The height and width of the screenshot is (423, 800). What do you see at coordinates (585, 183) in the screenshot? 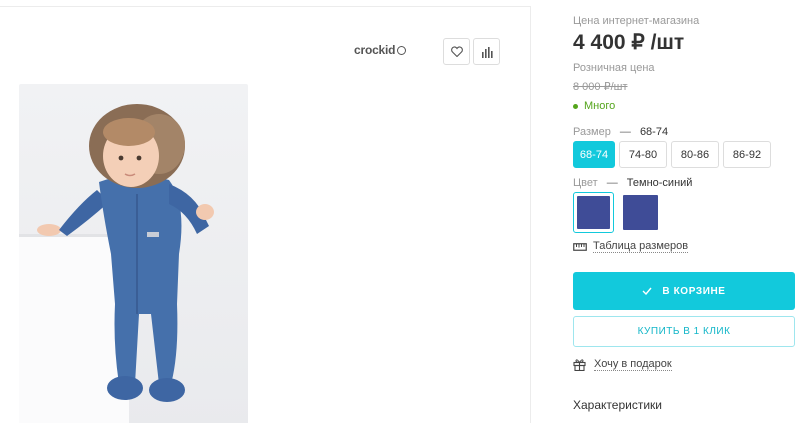
I see `color-label: Цвет` at bounding box center [585, 183].